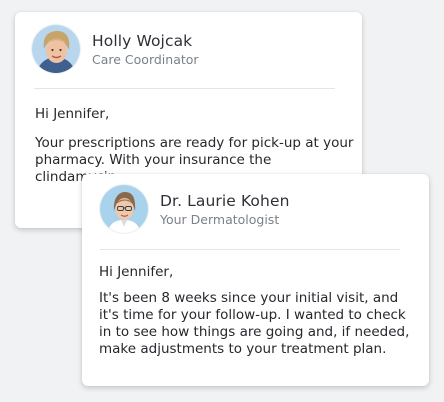 This screenshot has width=444, height=402. Describe the element at coordinates (225, 200) in the screenshot. I see `sender-name: Dr. Laurie Kohen` at that location.